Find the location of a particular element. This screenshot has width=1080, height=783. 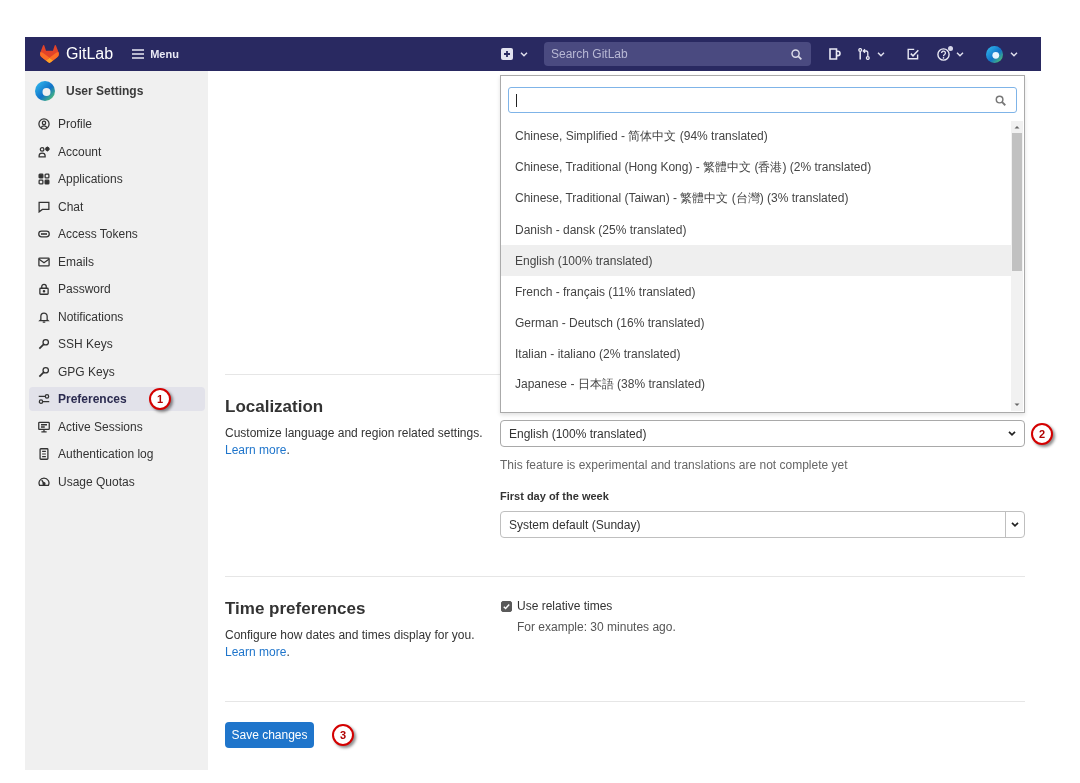

user-gear-icon is located at coordinates (44, 151).